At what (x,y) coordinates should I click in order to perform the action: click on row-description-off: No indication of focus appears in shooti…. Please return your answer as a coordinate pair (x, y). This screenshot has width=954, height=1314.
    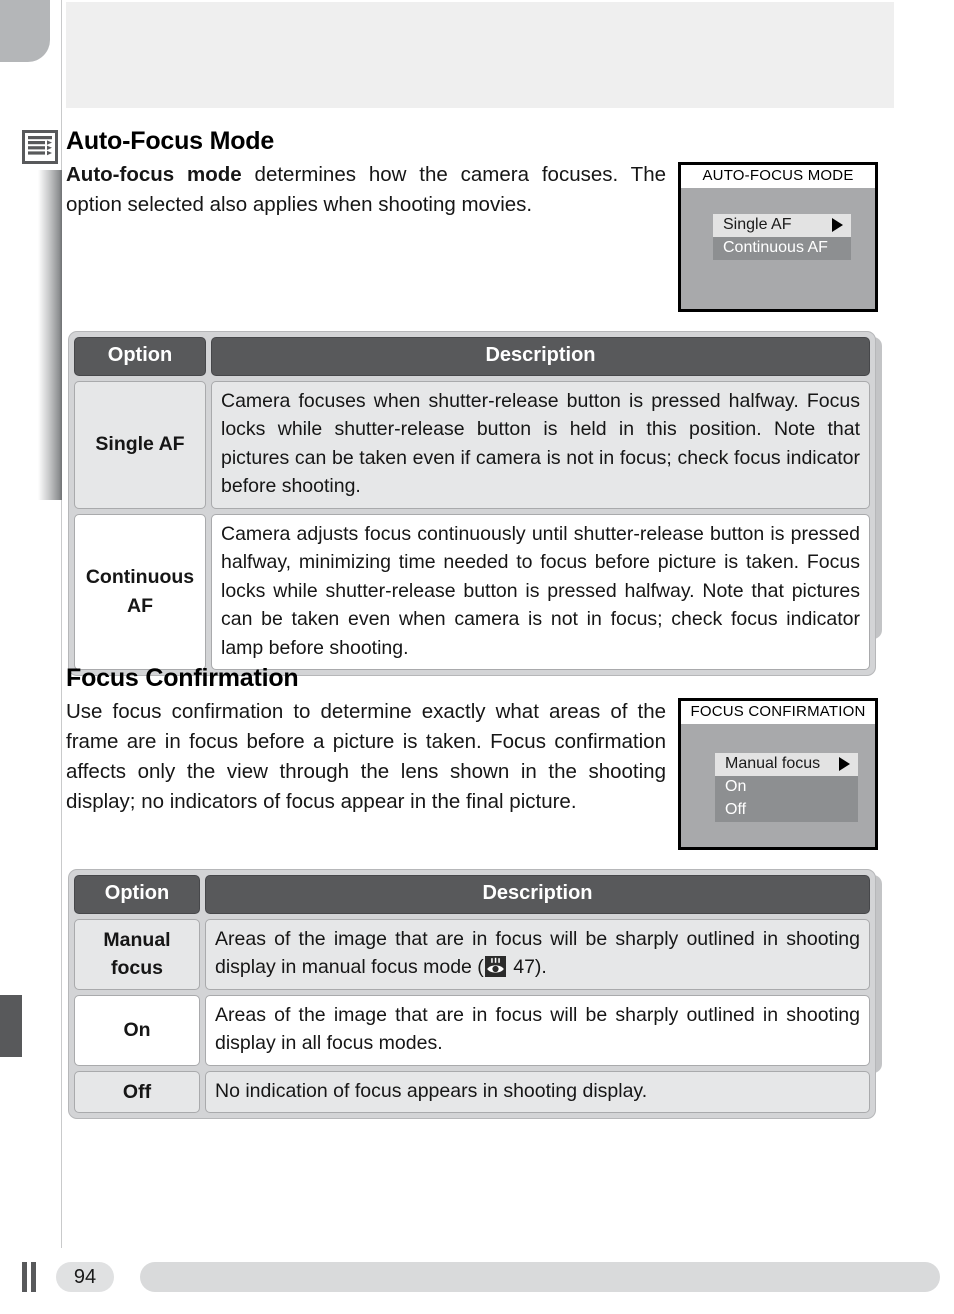
    Looking at the image, I should click on (537, 1091).